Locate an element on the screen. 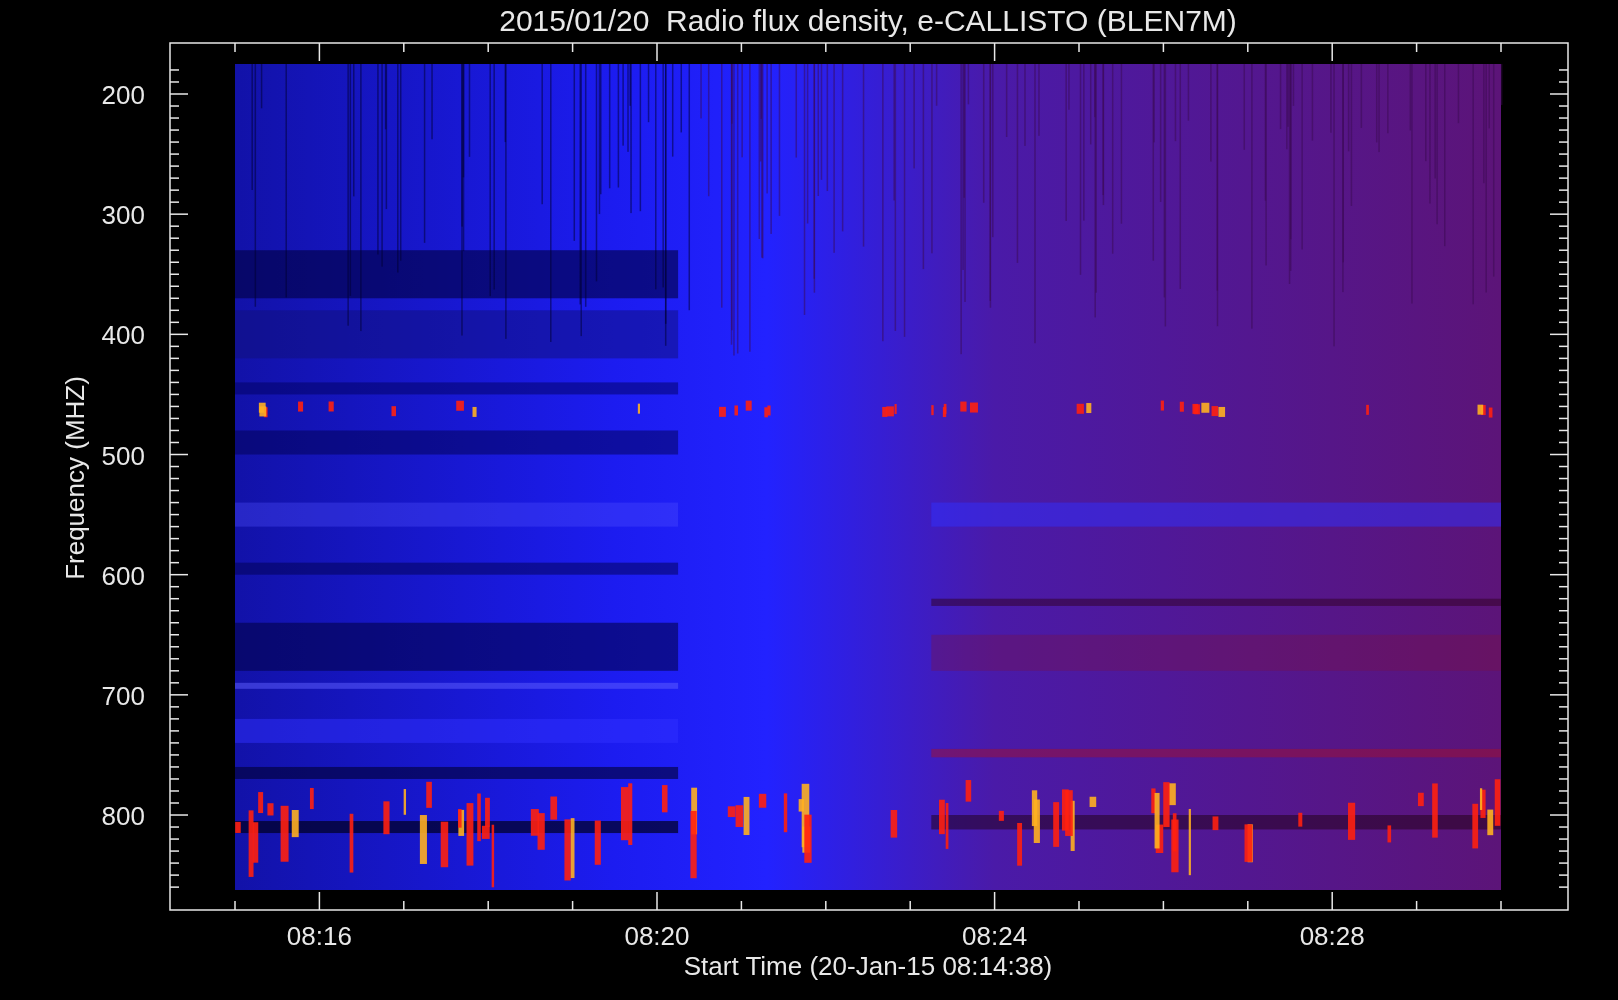 The image size is (1618, 1000). plot-title: 2015/01/20 Radio flux density, e-CALLISTO (BLEN7M) is located at coordinates (868, 20).